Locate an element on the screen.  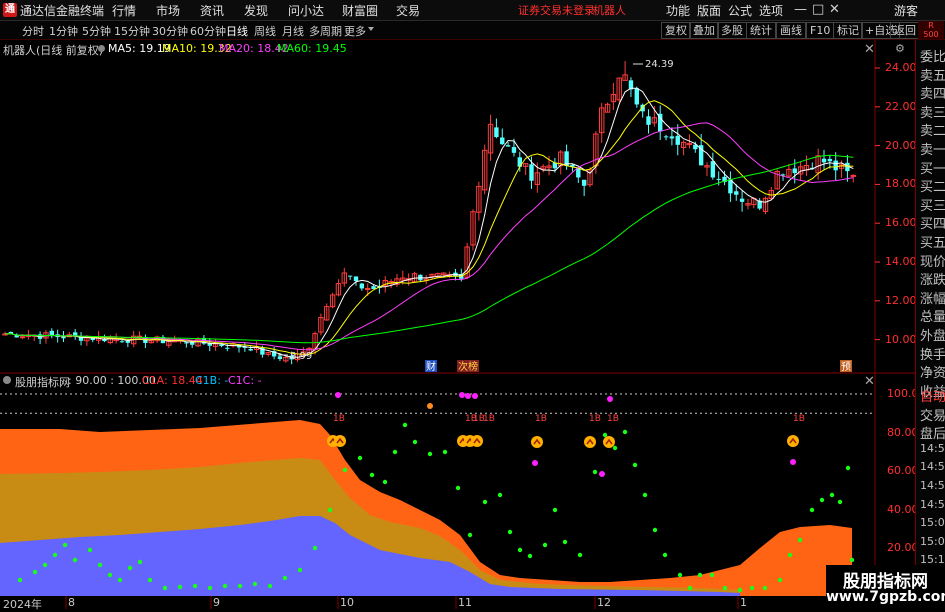
guest-button: 游客 is located at coordinates (906, 10).